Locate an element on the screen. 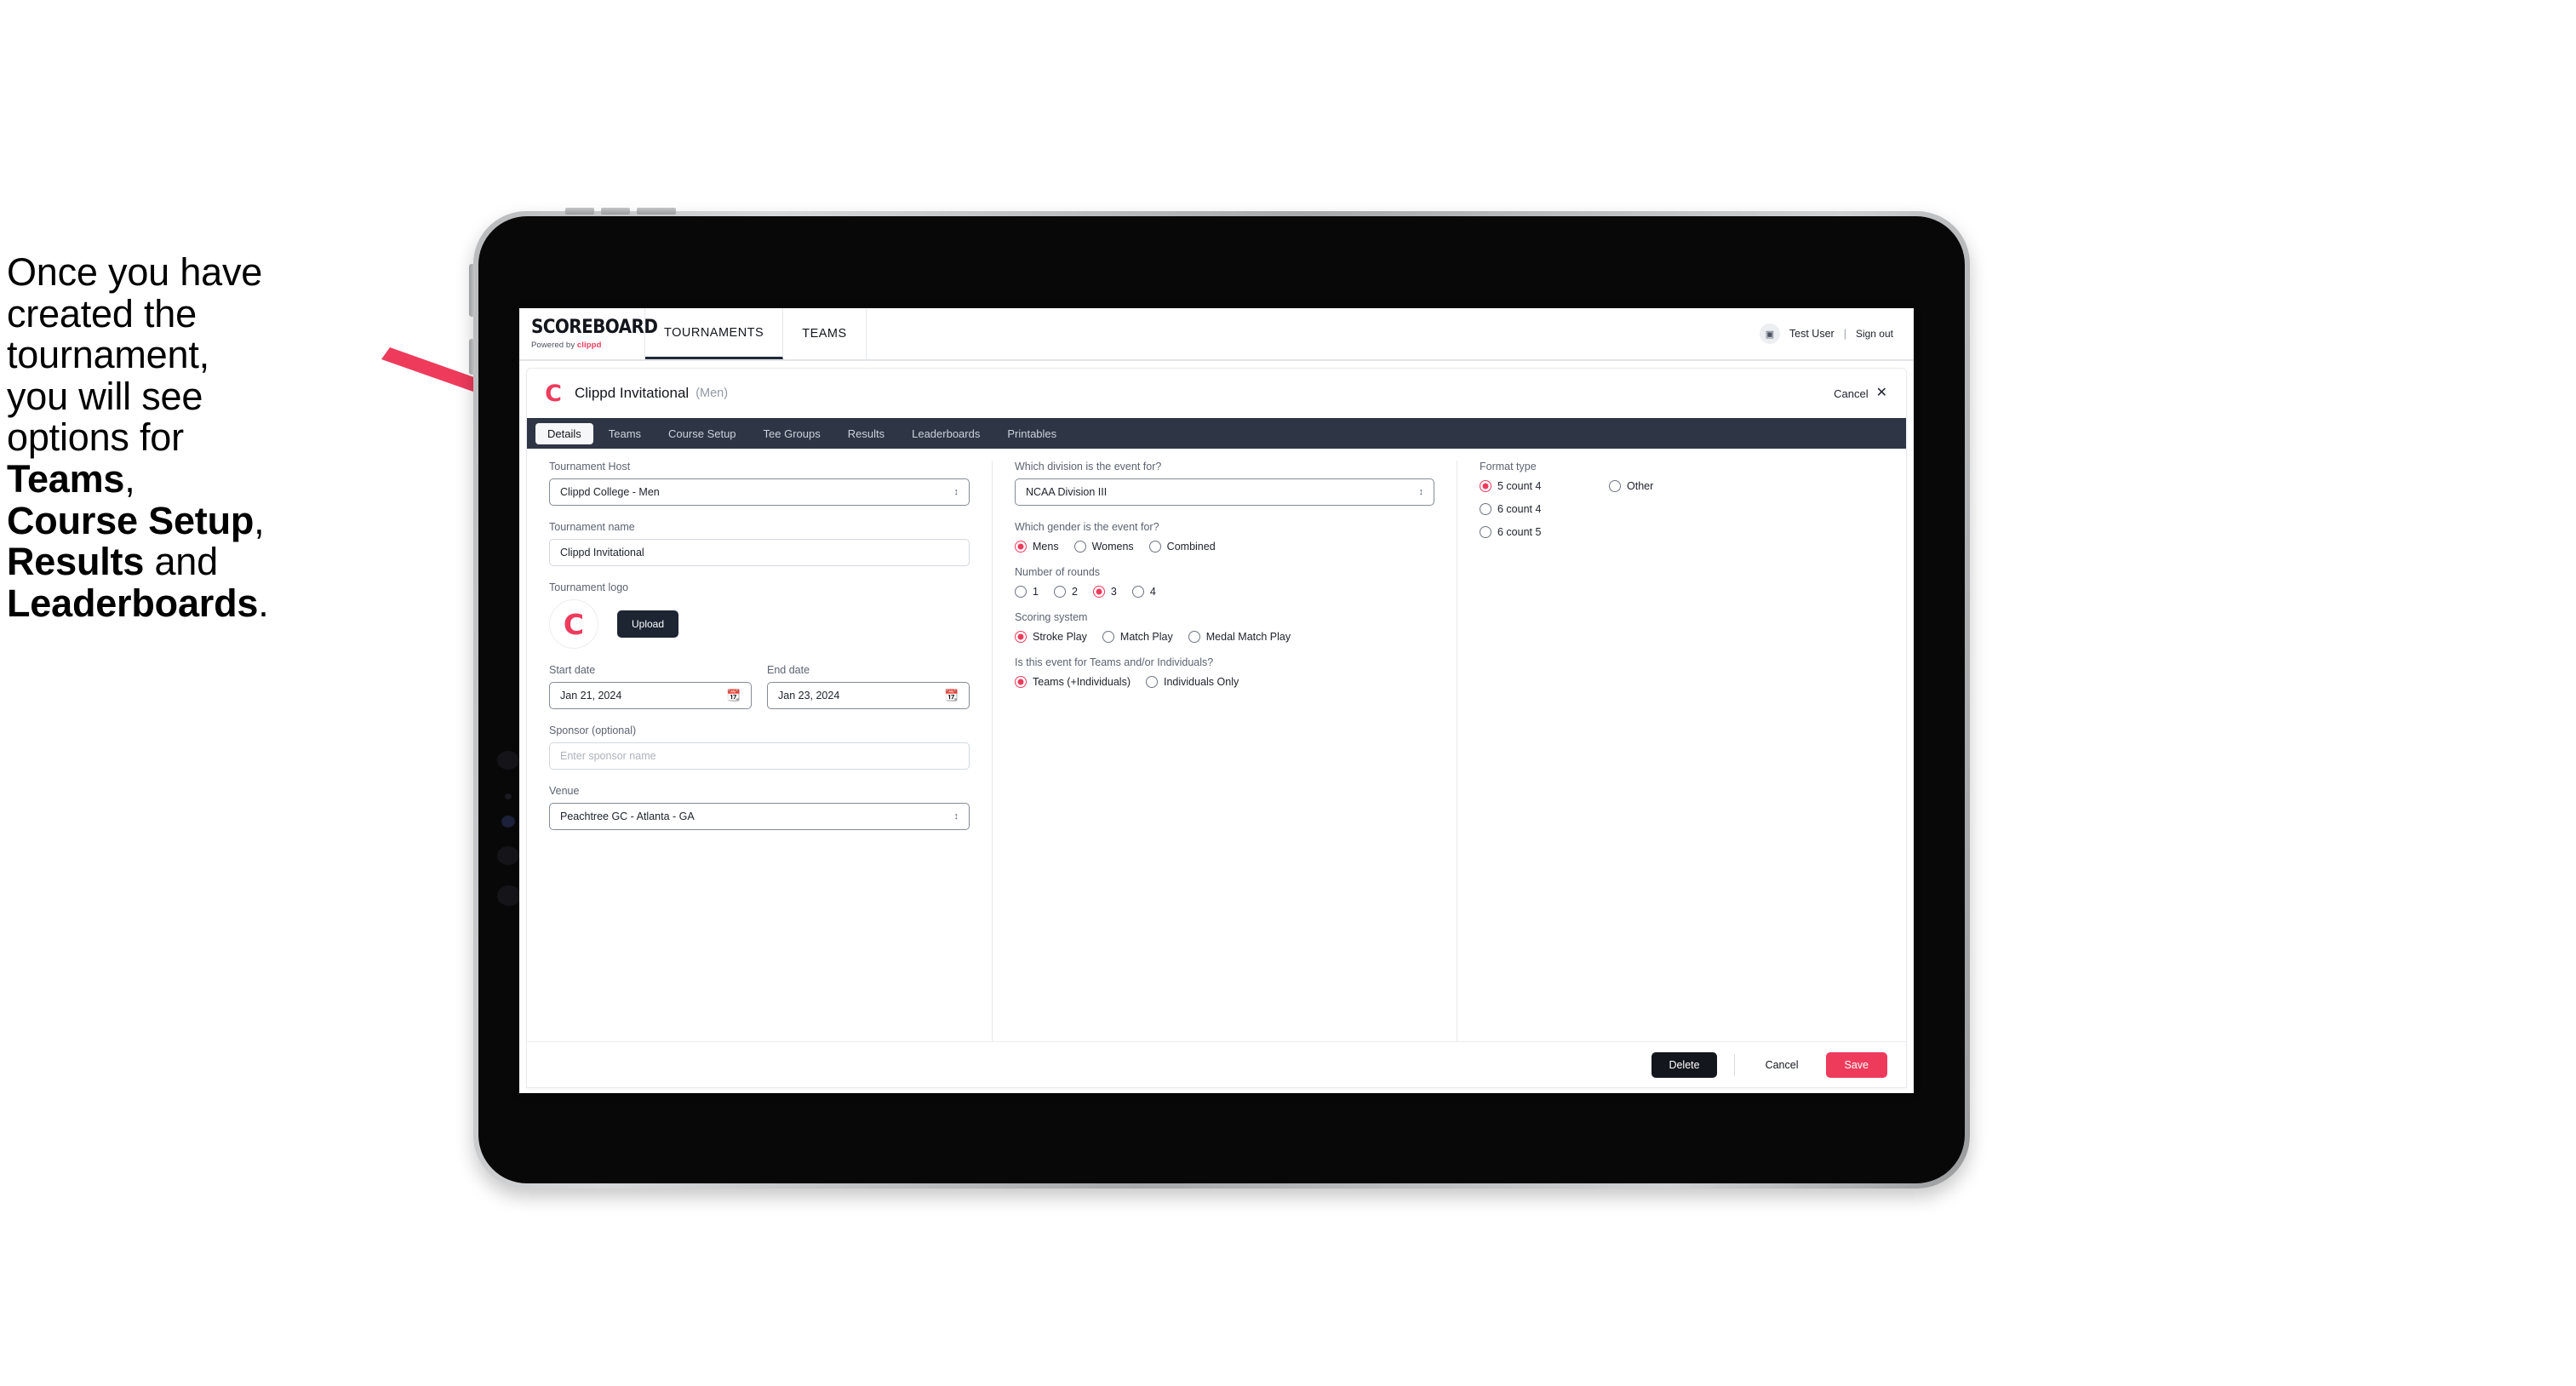 This screenshot has width=2576, height=1386. field-sponsor: Sponsor (optional) Enter sponsor name is located at coordinates (759, 747).